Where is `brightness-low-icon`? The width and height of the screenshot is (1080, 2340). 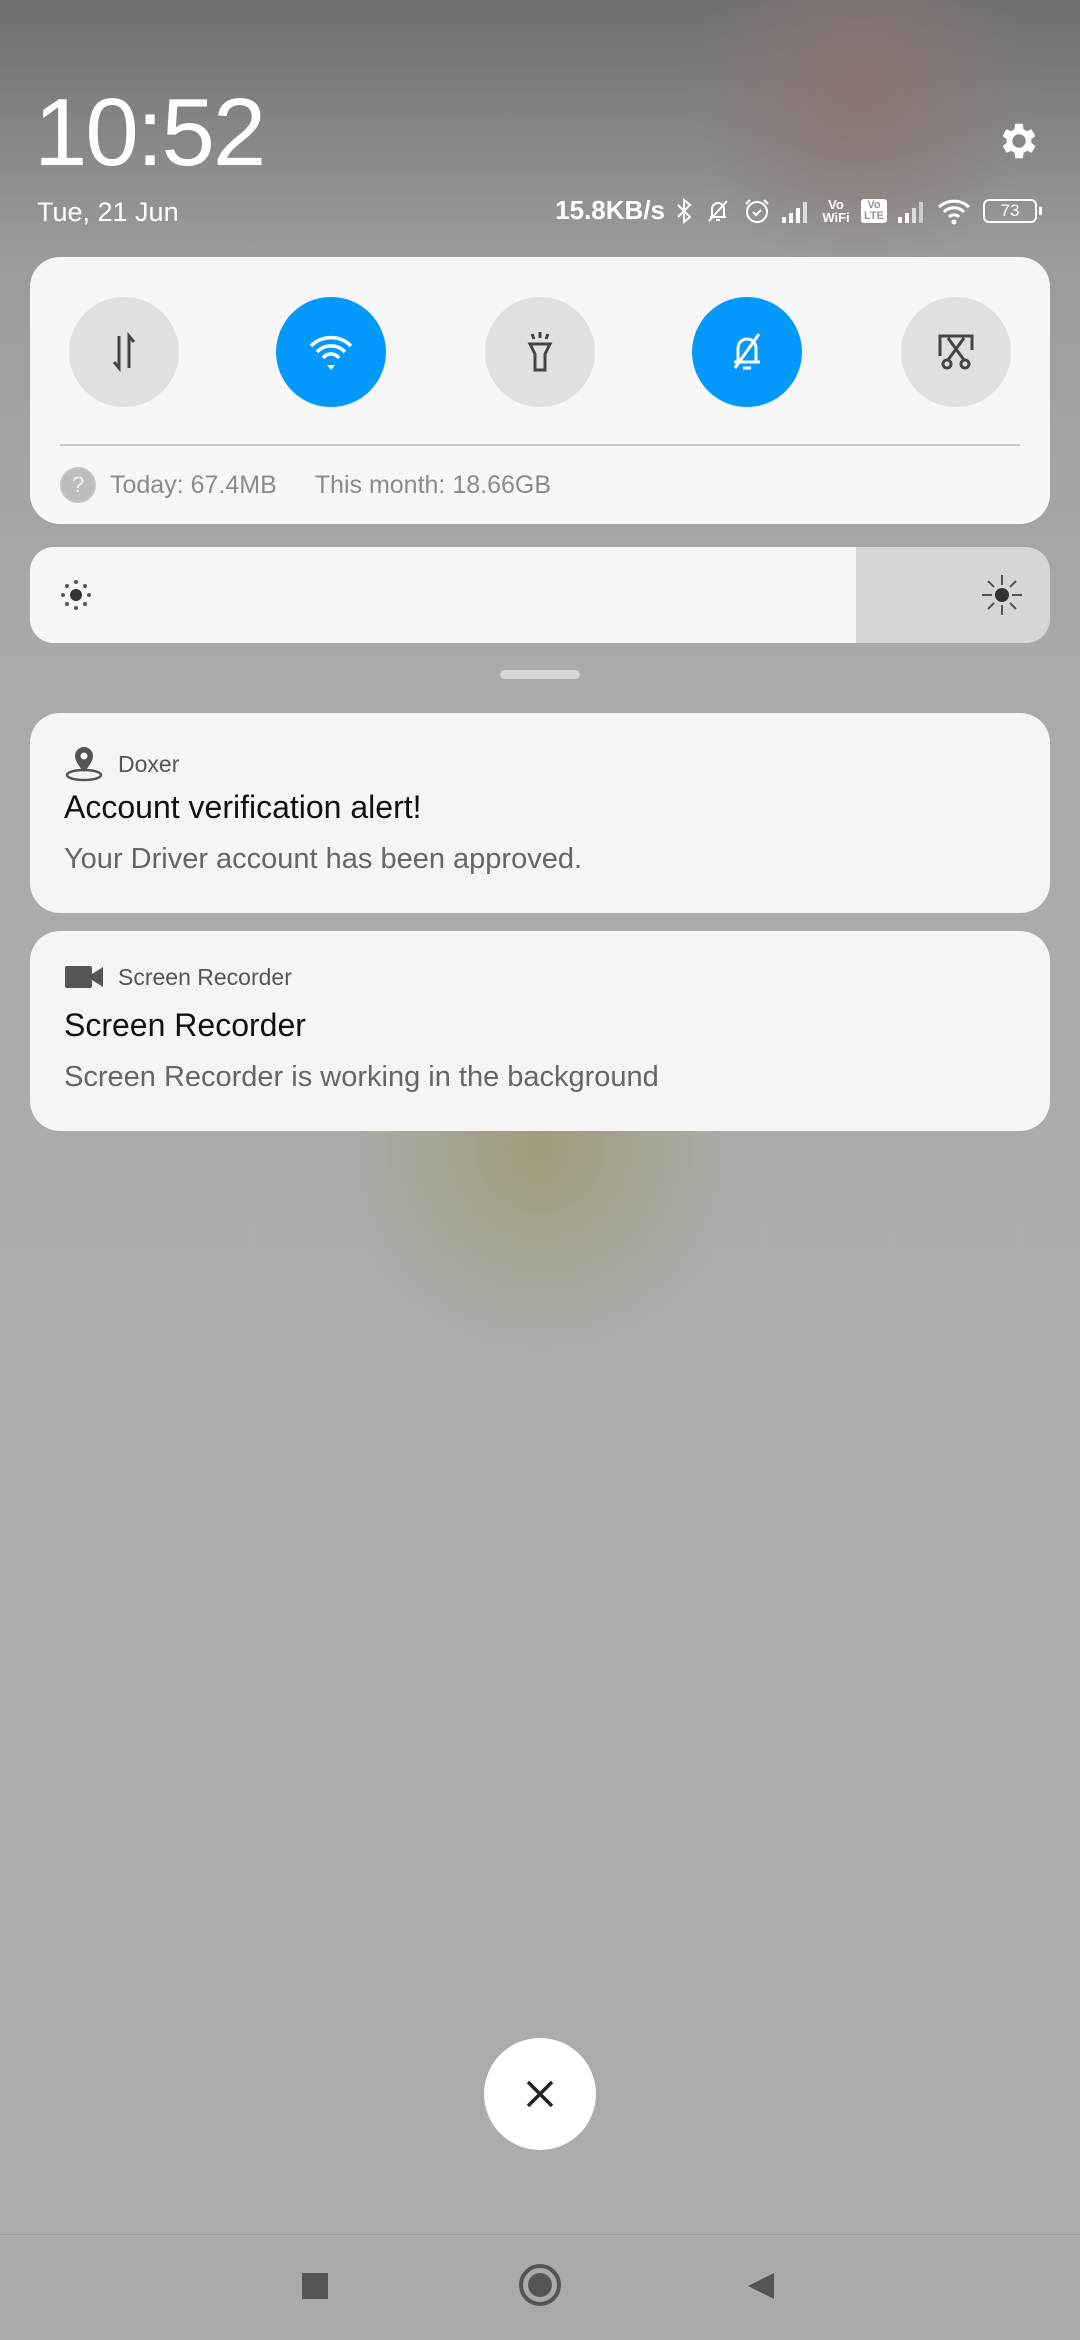 brightness-low-icon is located at coordinates (76, 595).